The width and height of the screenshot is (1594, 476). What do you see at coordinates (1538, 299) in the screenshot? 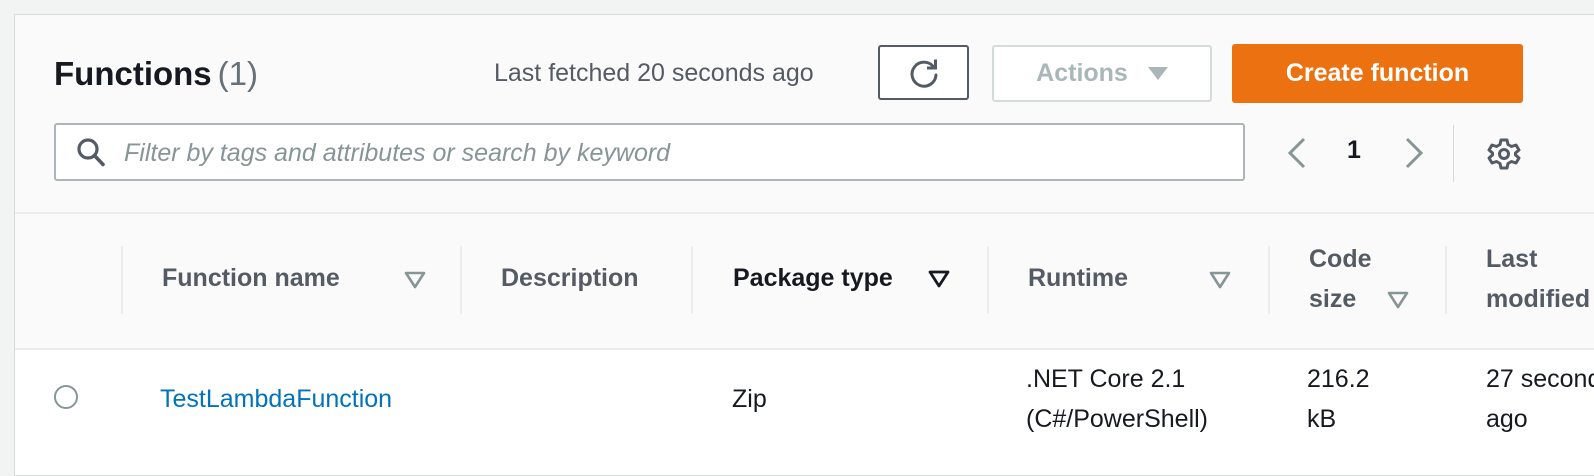
I see `column-header-last-modified-line2: modified` at bounding box center [1538, 299].